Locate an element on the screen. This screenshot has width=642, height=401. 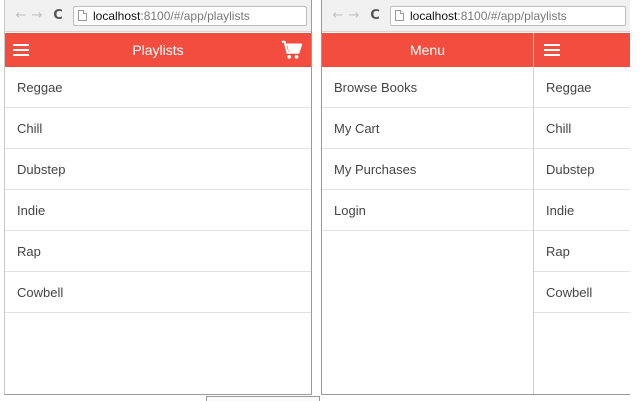
side-menu: Browse Books My Cart My Purchases Login is located at coordinates (427, 149).